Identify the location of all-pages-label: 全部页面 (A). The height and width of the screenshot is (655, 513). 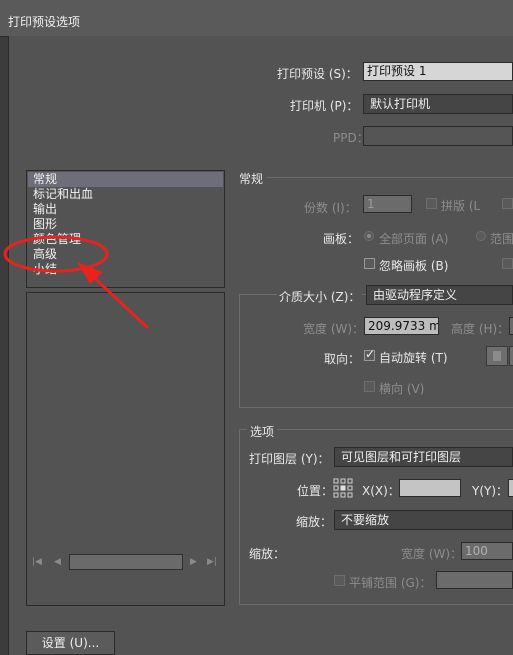
(414, 239).